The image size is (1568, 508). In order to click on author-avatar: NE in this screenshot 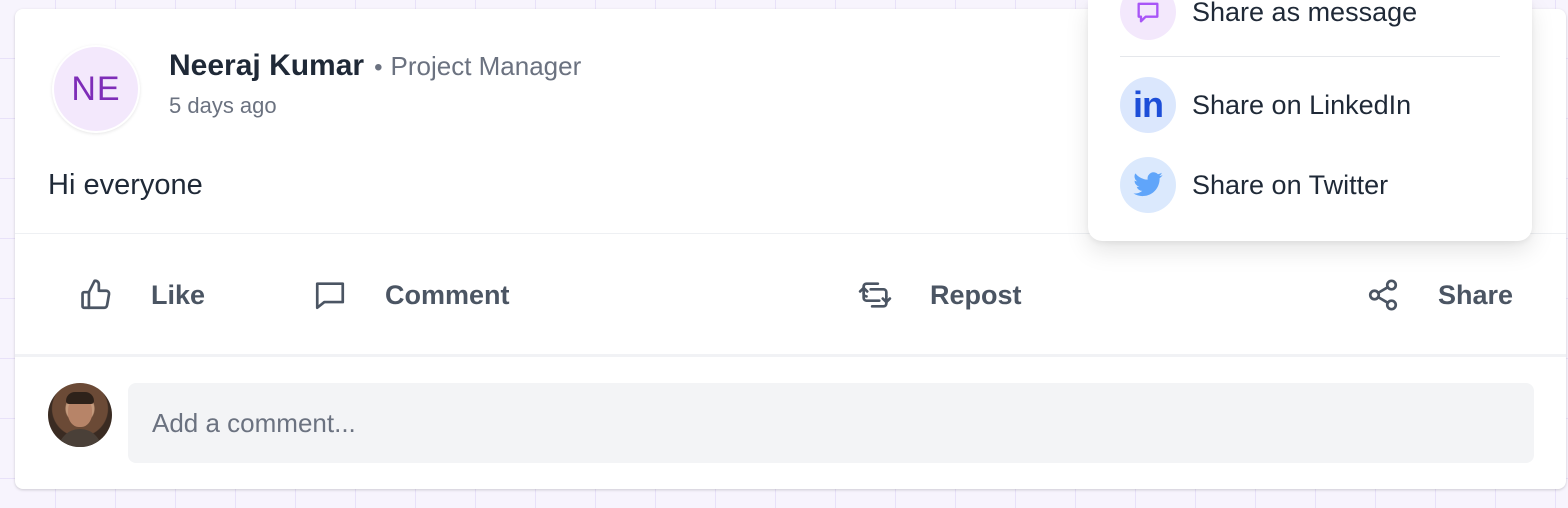, I will do `click(96, 89)`.